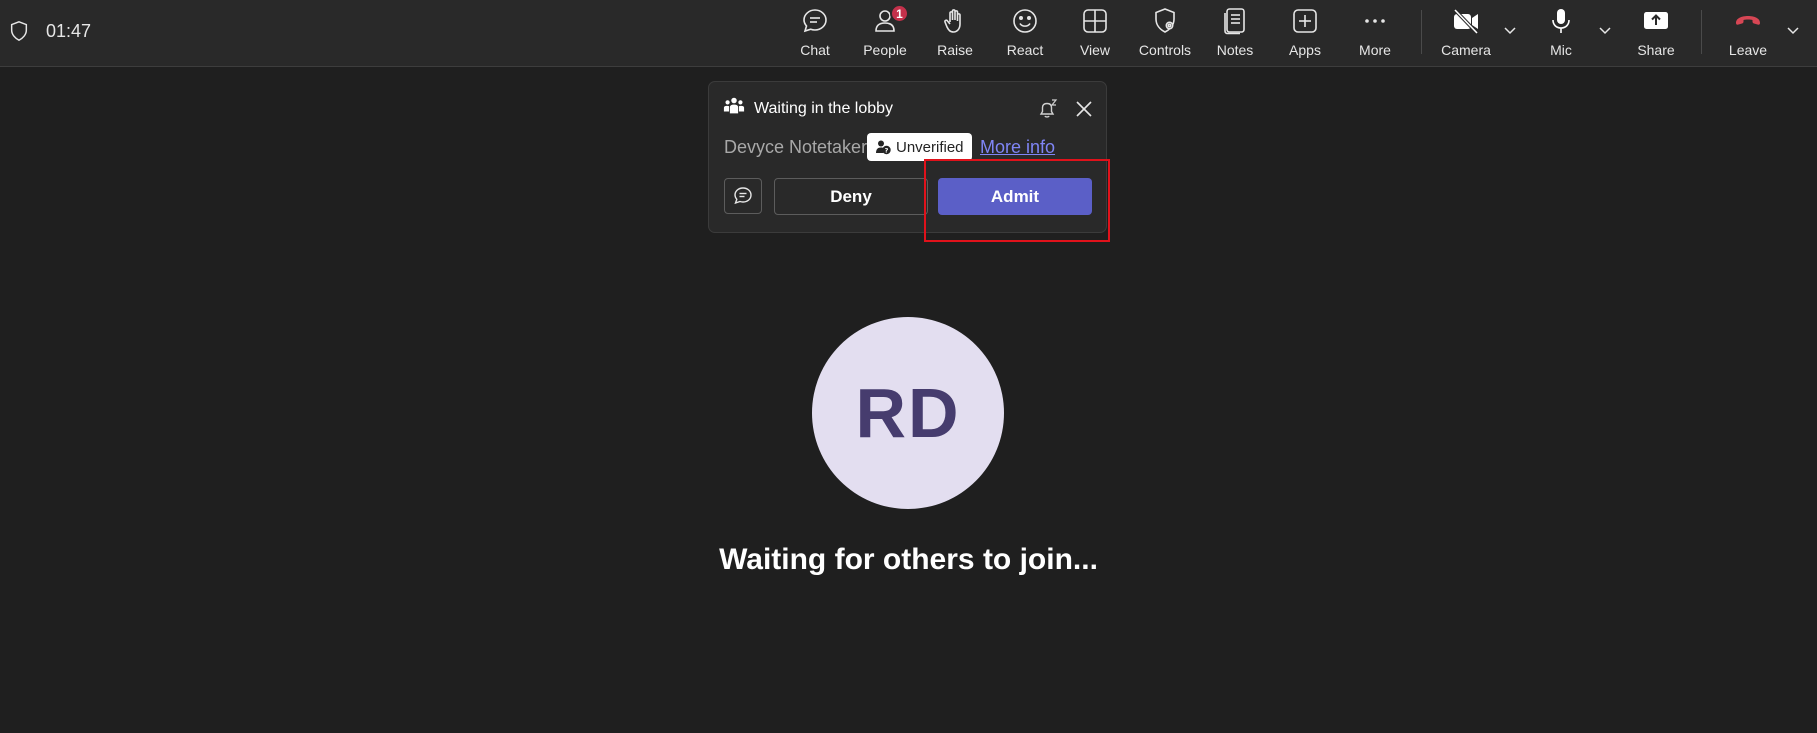  I want to click on controls-label: Controls, so click(1165, 50).